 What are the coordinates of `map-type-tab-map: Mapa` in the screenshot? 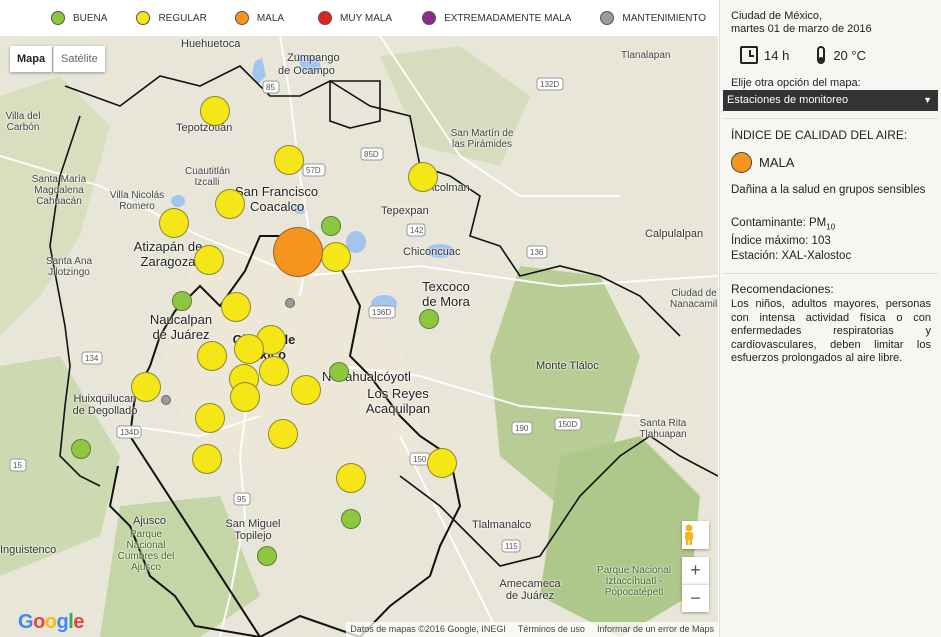 It's located at (31, 59).